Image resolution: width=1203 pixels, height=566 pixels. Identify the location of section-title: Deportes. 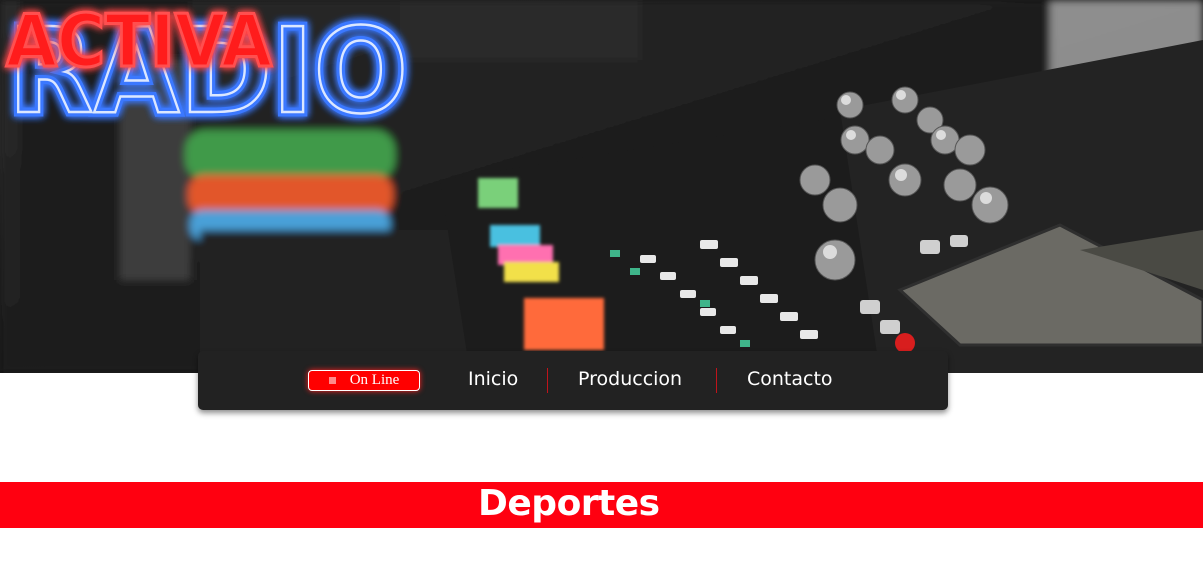
(569, 503).